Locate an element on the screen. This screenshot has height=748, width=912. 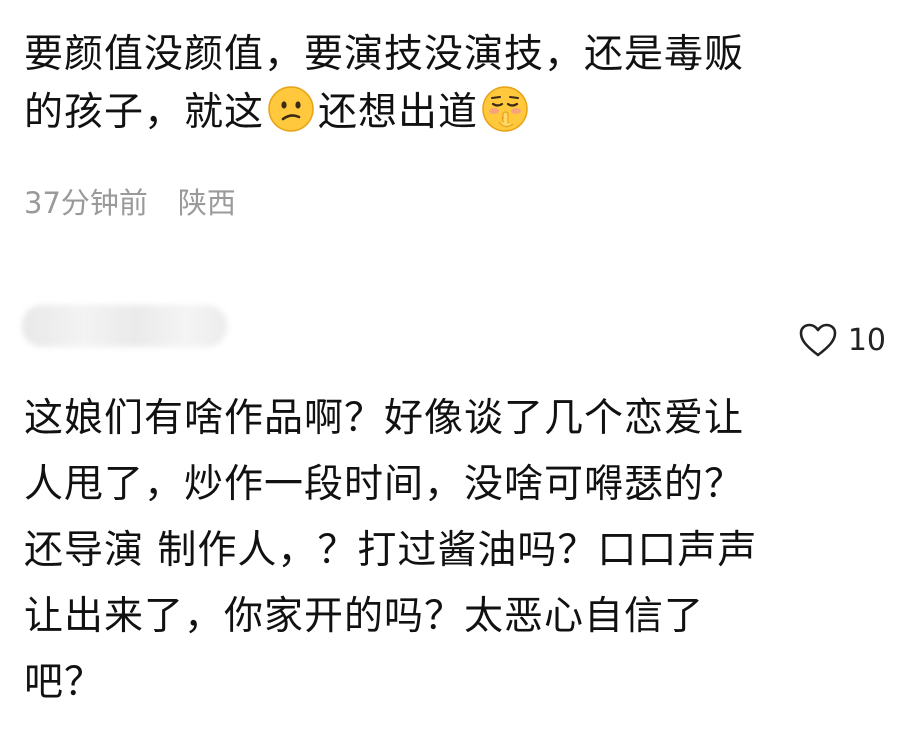
heart-icon is located at coordinates (818, 340).